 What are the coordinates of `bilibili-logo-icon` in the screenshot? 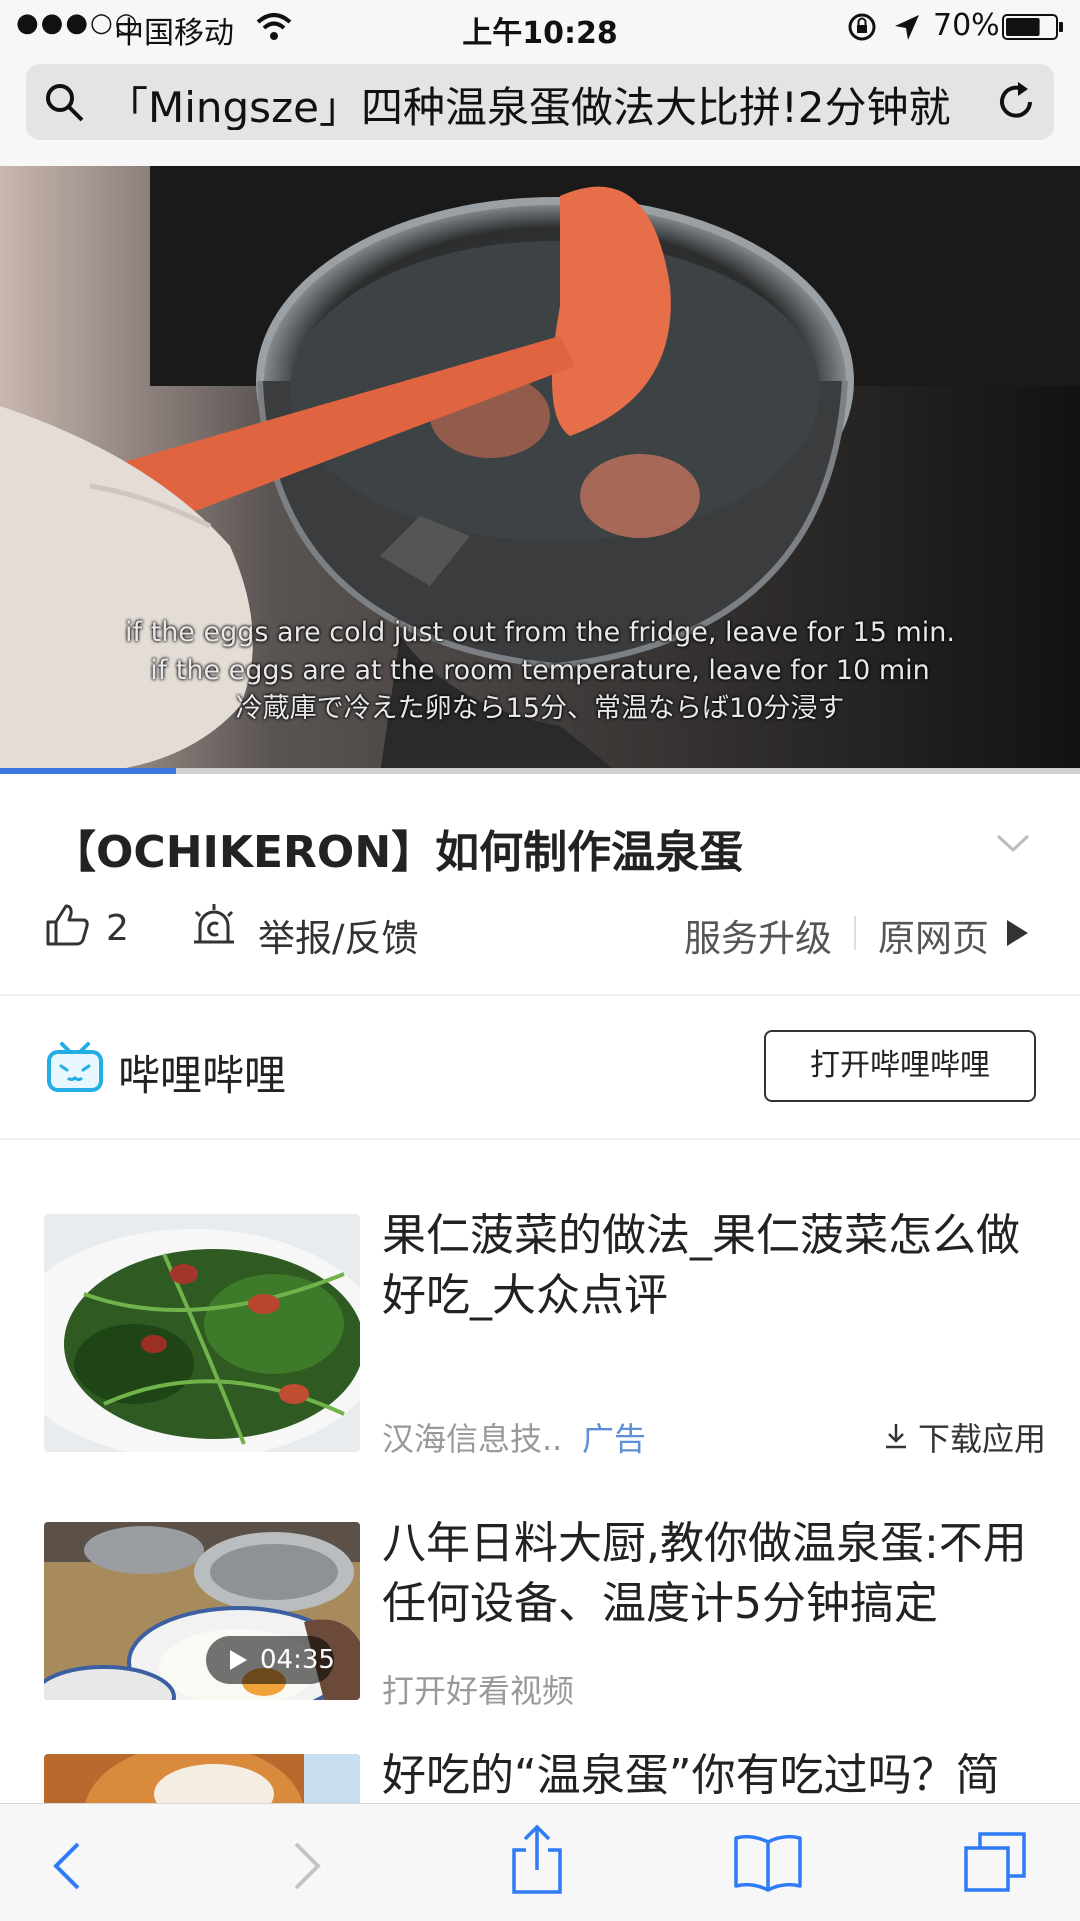 It's located at (75, 1067).